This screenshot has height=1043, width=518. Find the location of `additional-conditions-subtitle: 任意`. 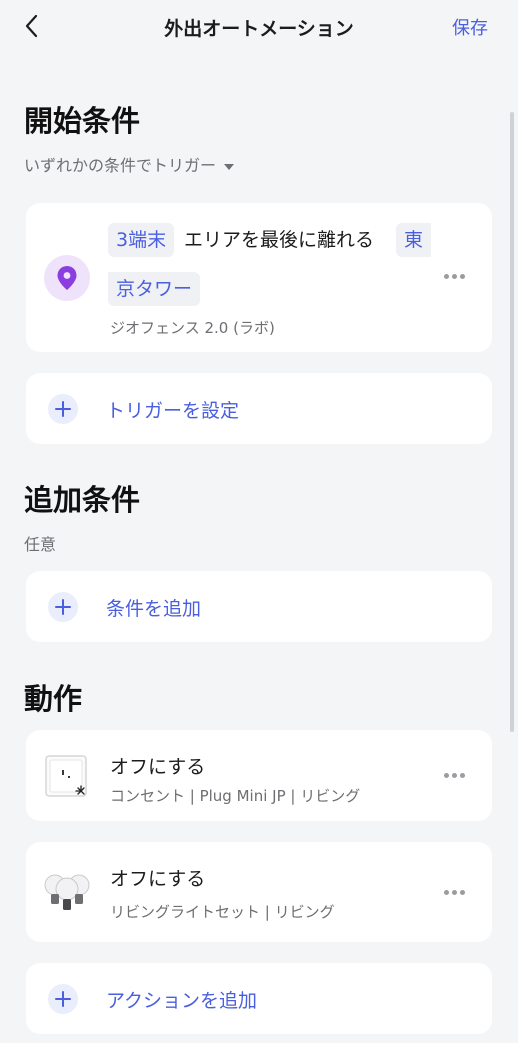

additional-conditions-subtitle: 任意 is located at coordinates (40, 544).